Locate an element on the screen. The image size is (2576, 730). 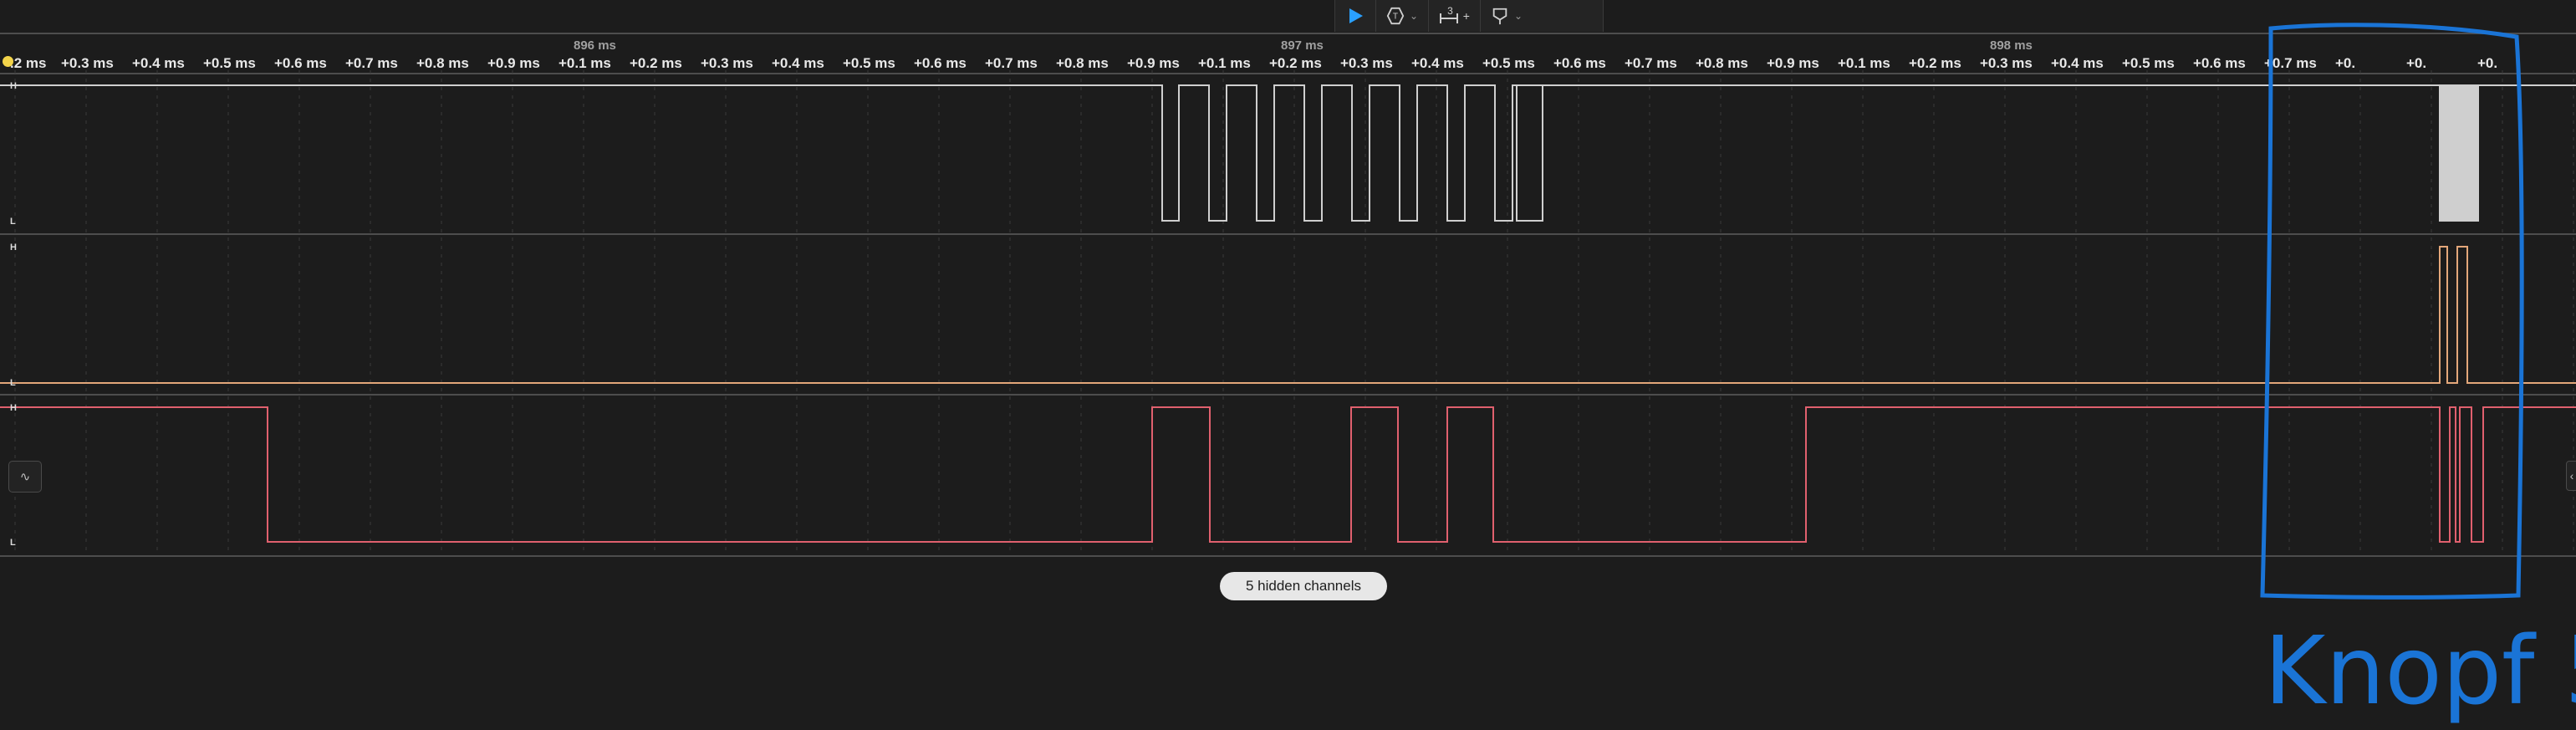
annotation-text: Knopf 5 is located at coordinates (2420, 671).